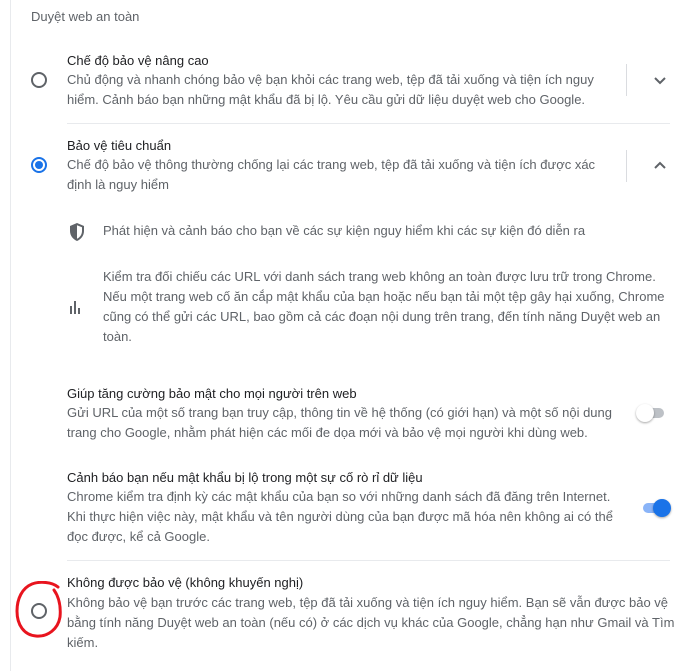 The width and height of the screenshot is (690, 671). Describe the element at coordinates (39, 80) in the screenshot. I see `enhanced-protection-radio` at that location.